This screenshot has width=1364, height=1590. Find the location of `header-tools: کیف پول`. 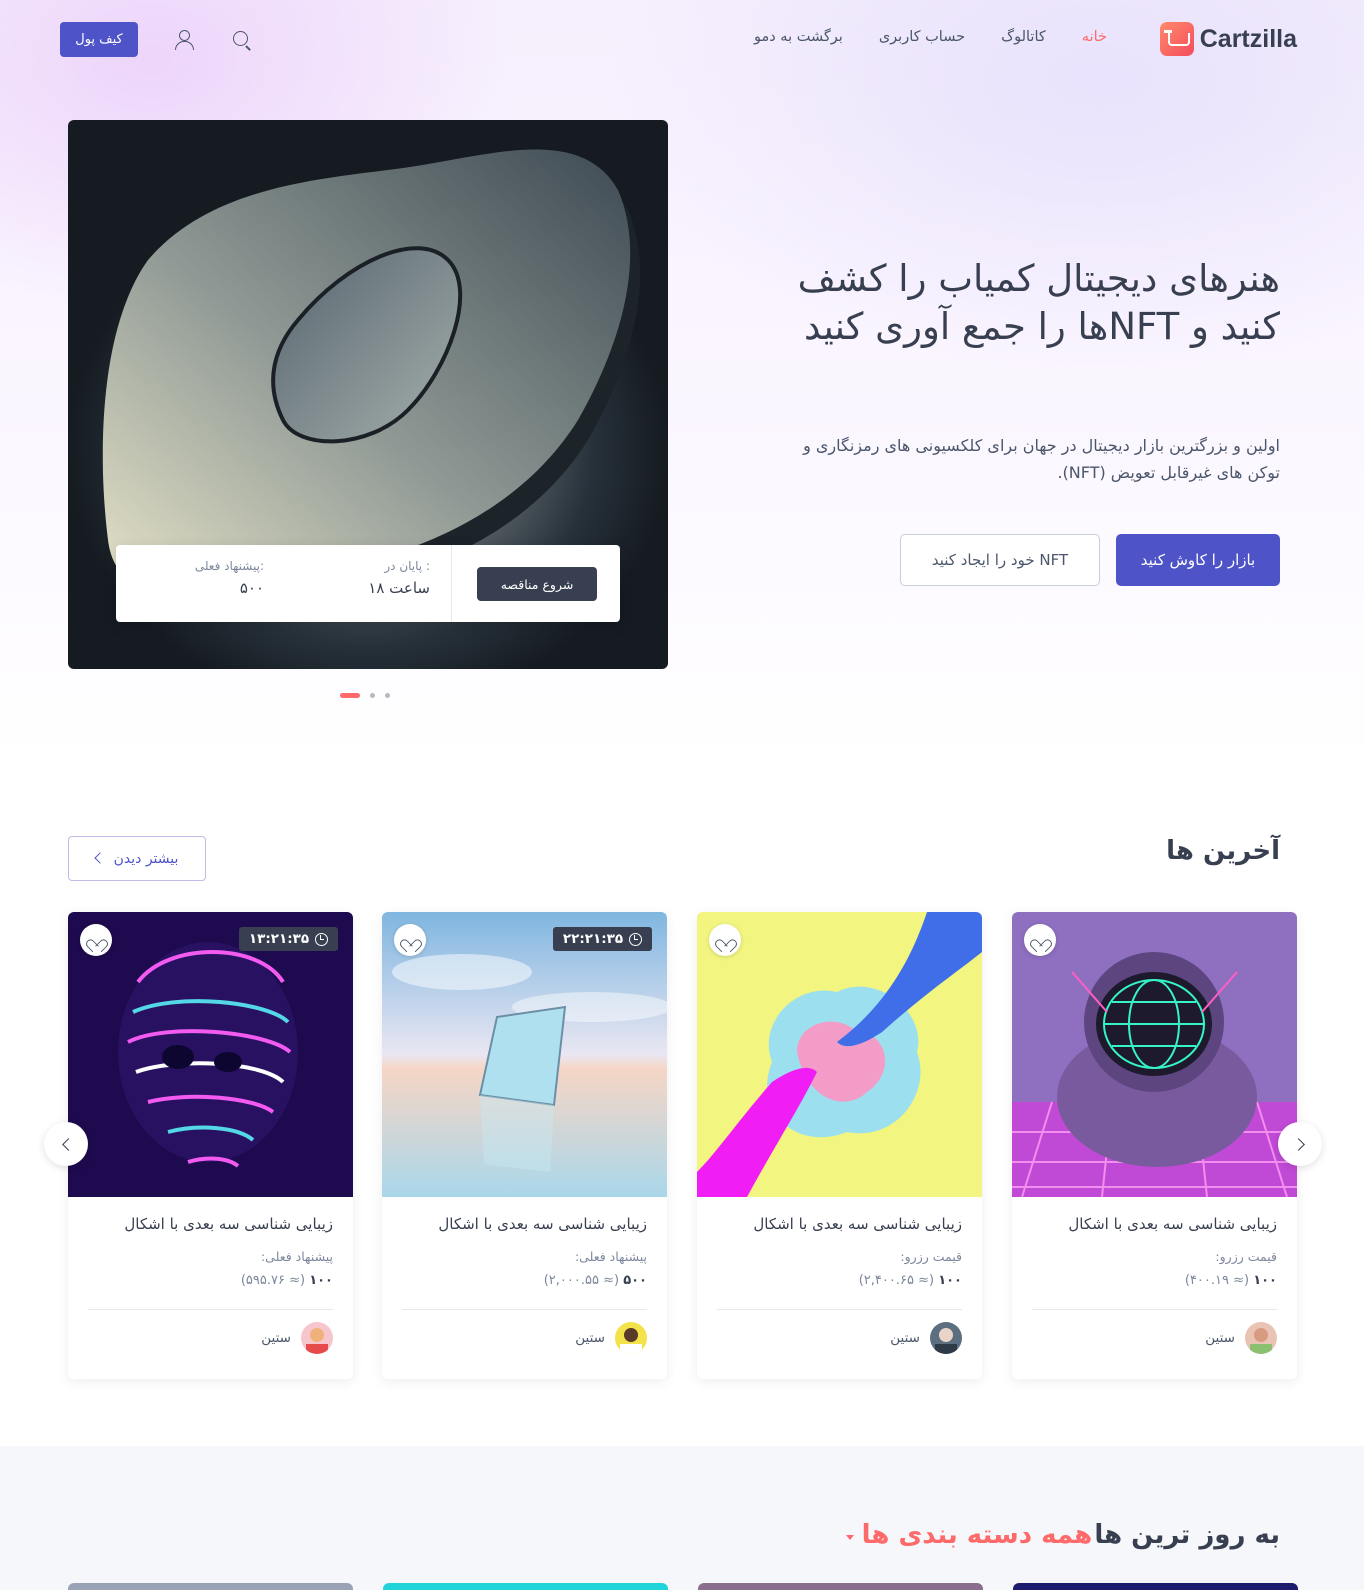

header-tools: کیف پول is located at coordinates (157, 39).